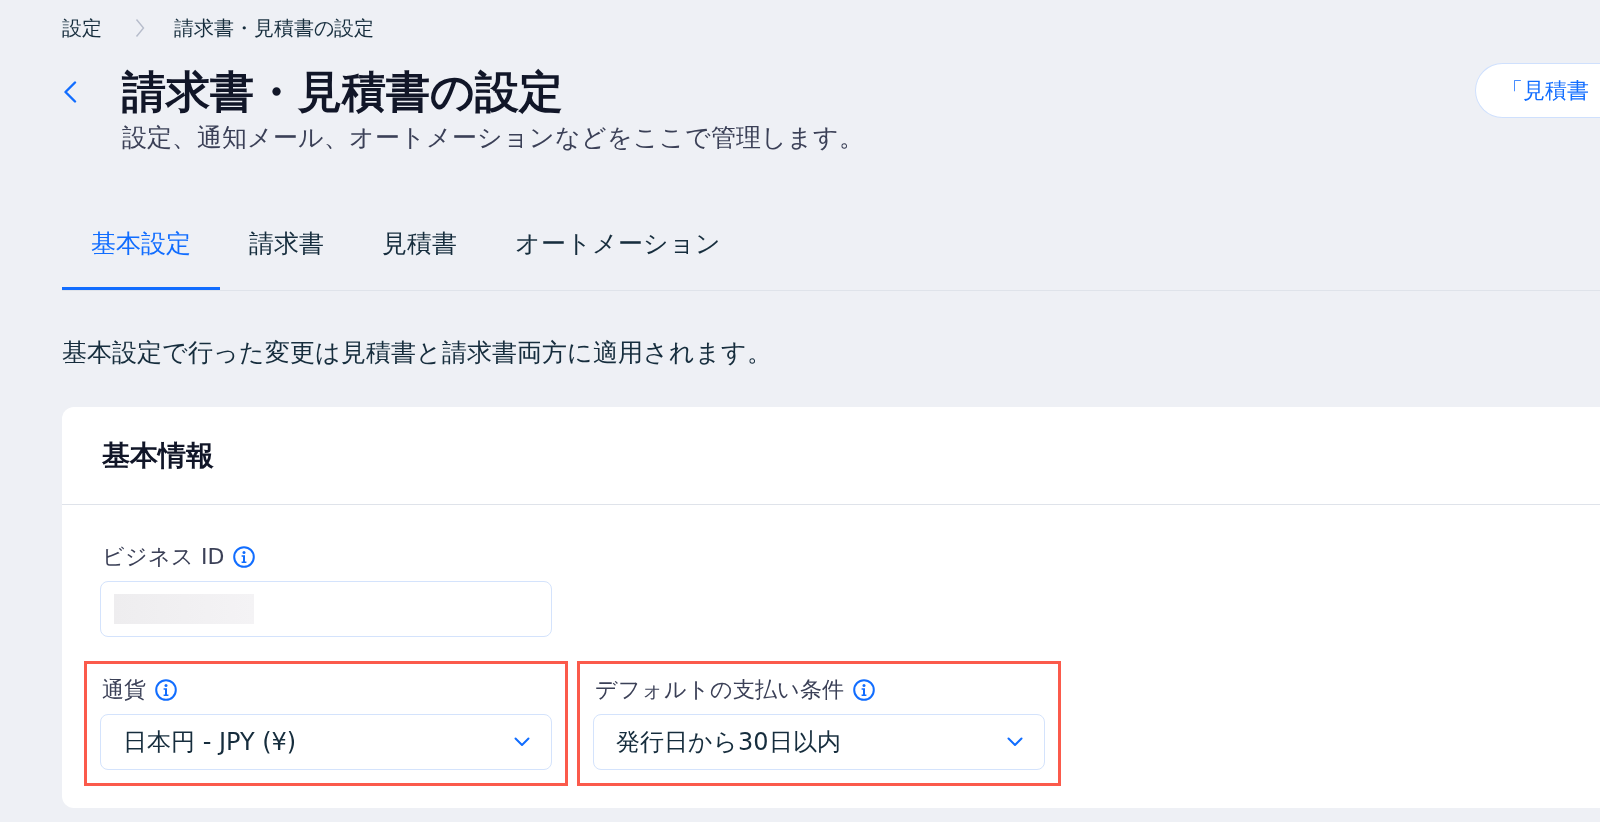 The width and height of the screenshot is (1600, 822). Describe the element at coordinates (719, 690) in the screenshot. I see `field-label: デフォルトの支払い条件` at that location.